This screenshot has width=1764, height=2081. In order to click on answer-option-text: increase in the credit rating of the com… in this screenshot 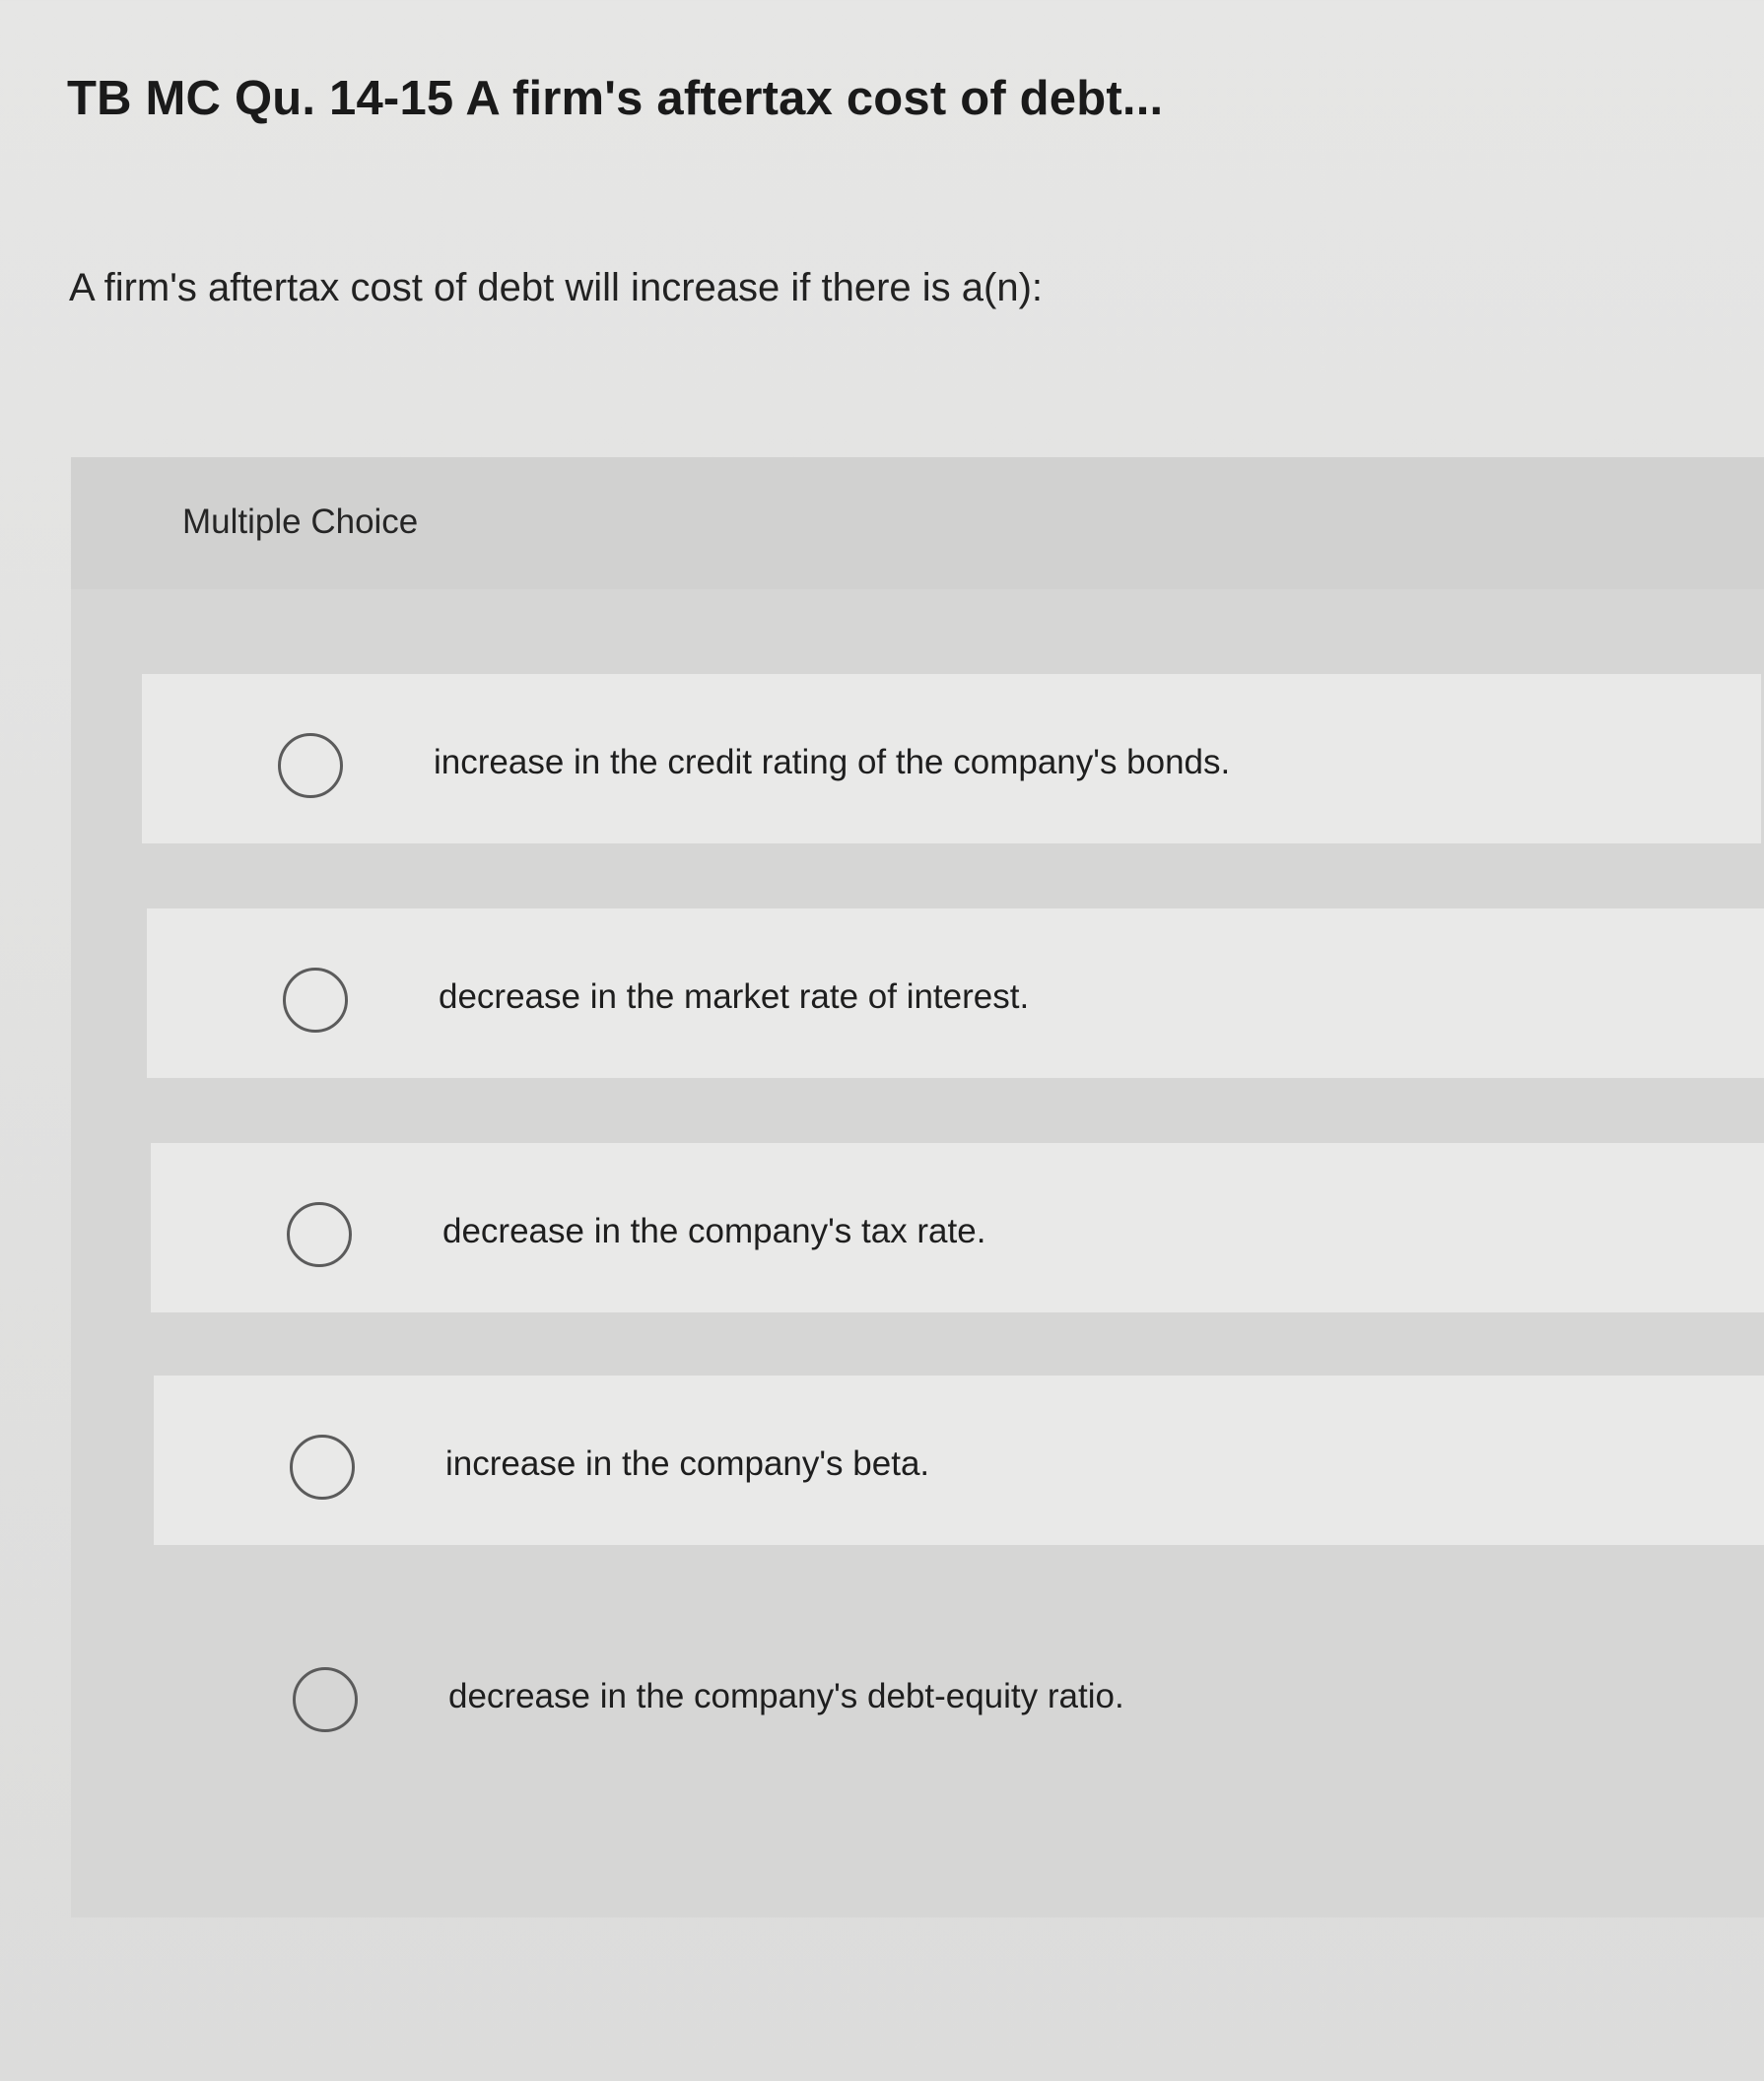, I will do `click(832, 762)`.